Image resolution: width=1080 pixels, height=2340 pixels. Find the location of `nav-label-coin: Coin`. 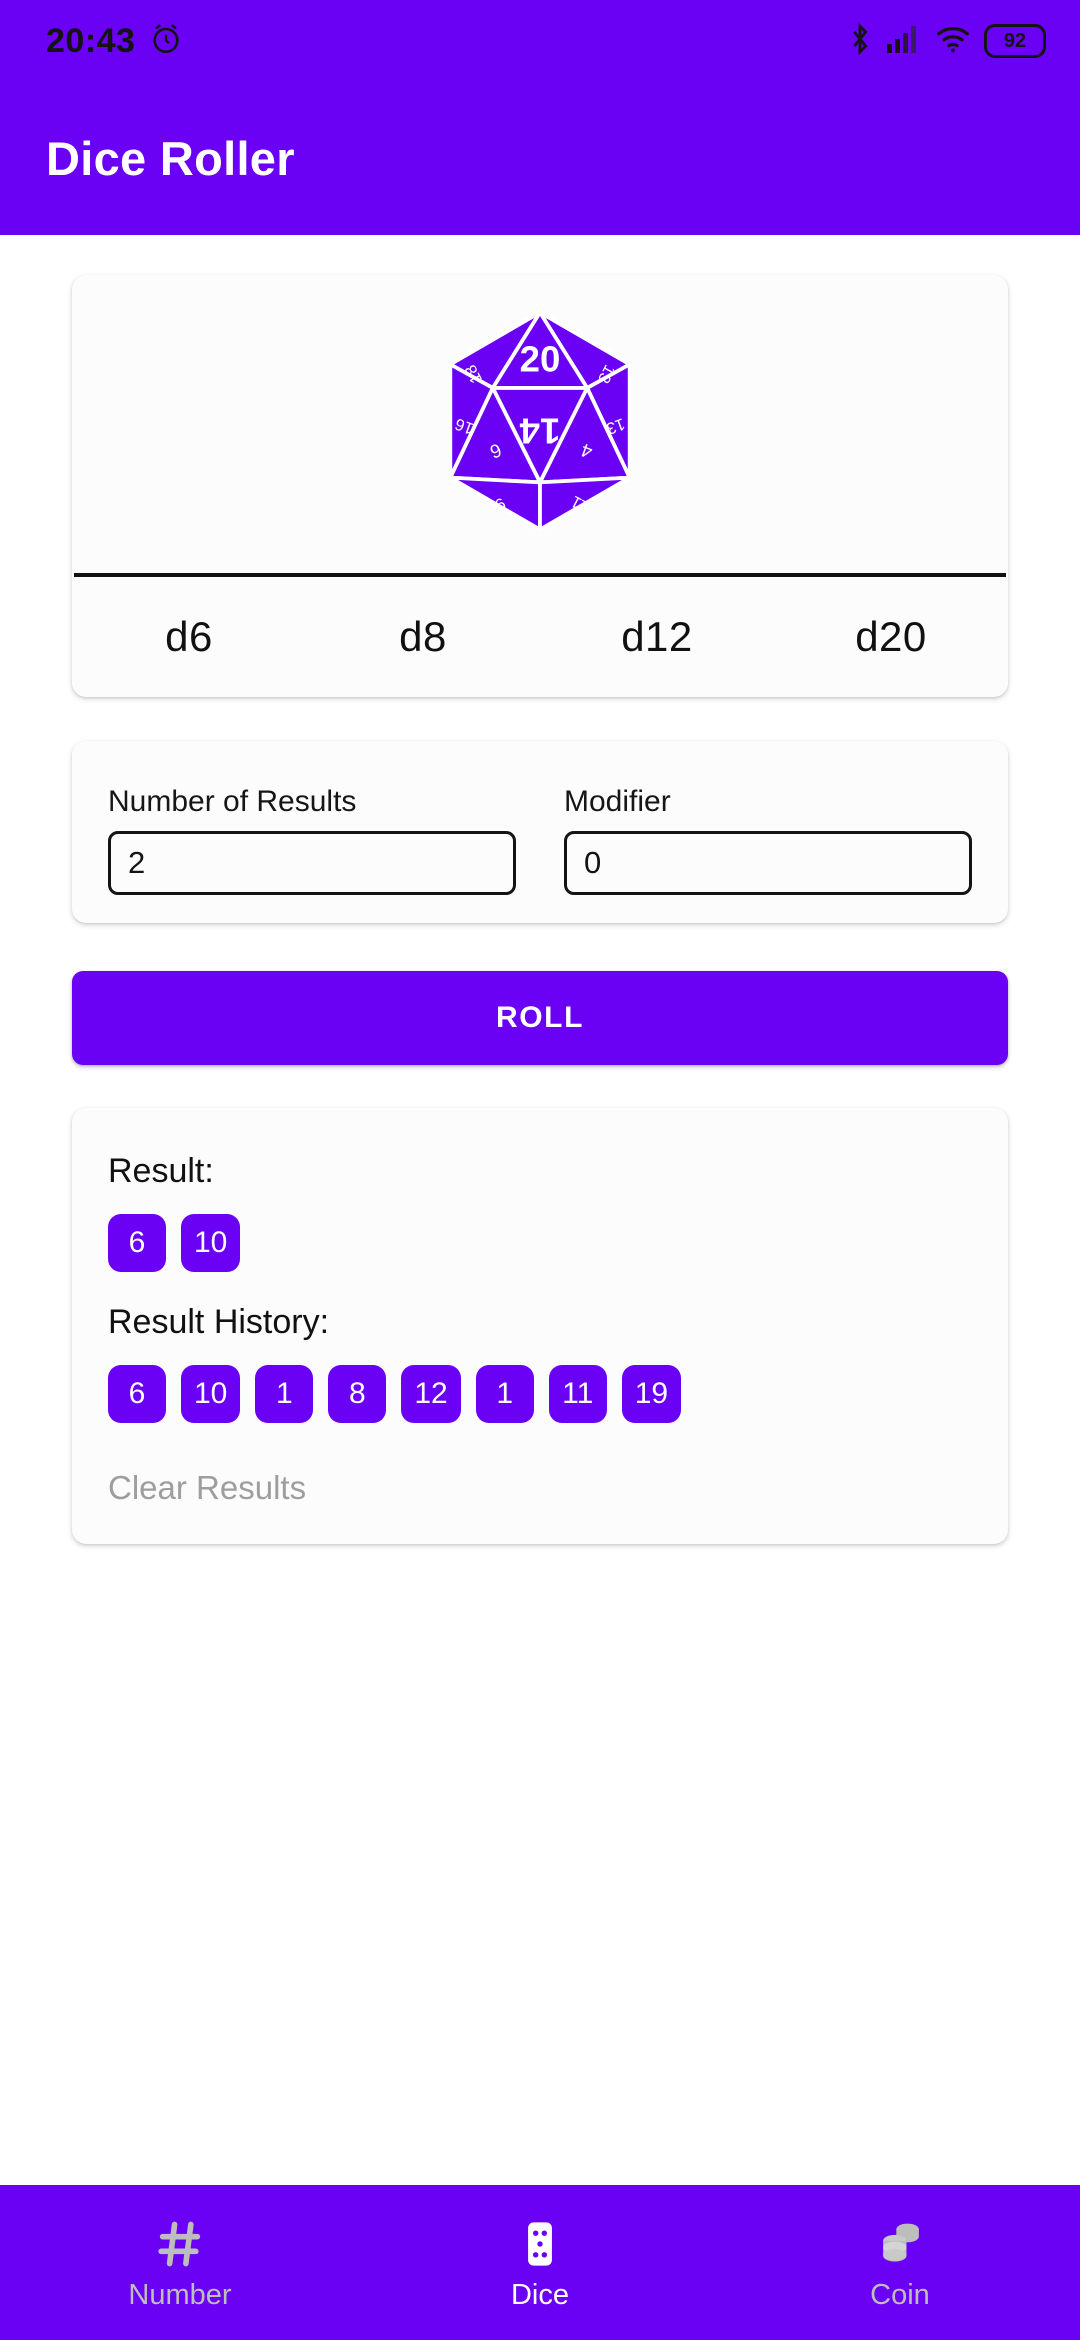

nav-label-coin: Coin is located at coordinates (900, 2294).